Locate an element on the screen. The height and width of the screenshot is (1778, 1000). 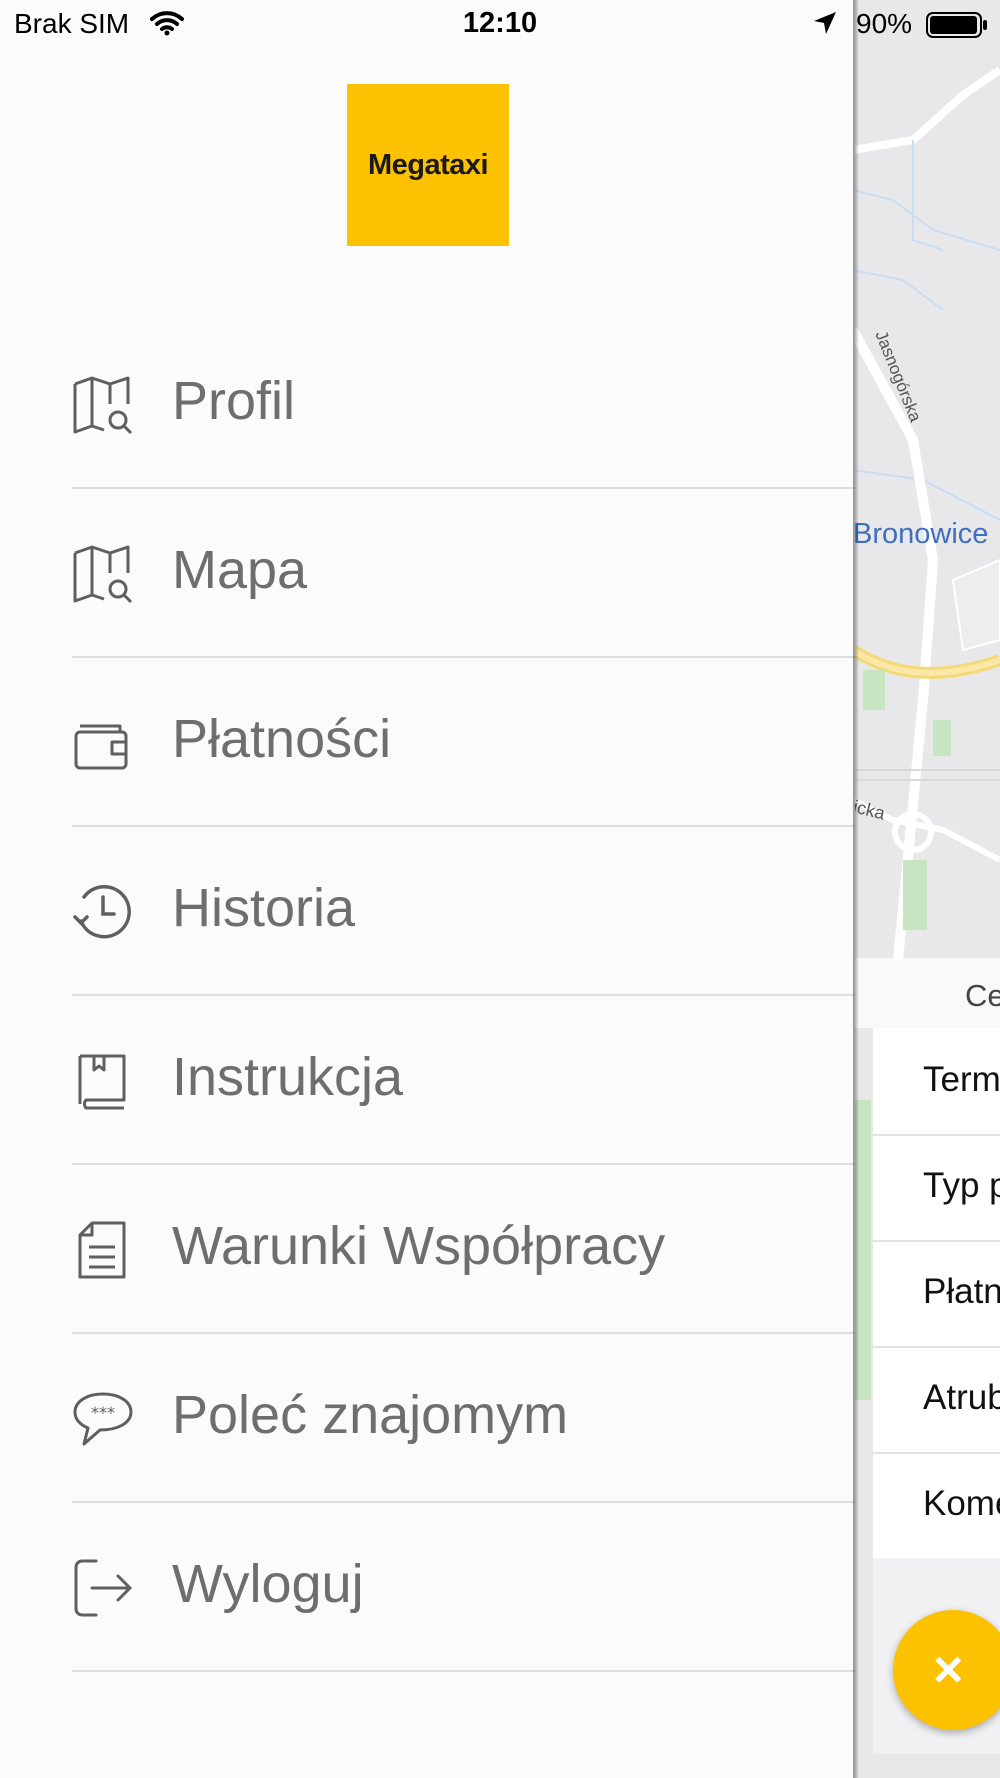
menu-divider is located at coordinates (463, 1671).